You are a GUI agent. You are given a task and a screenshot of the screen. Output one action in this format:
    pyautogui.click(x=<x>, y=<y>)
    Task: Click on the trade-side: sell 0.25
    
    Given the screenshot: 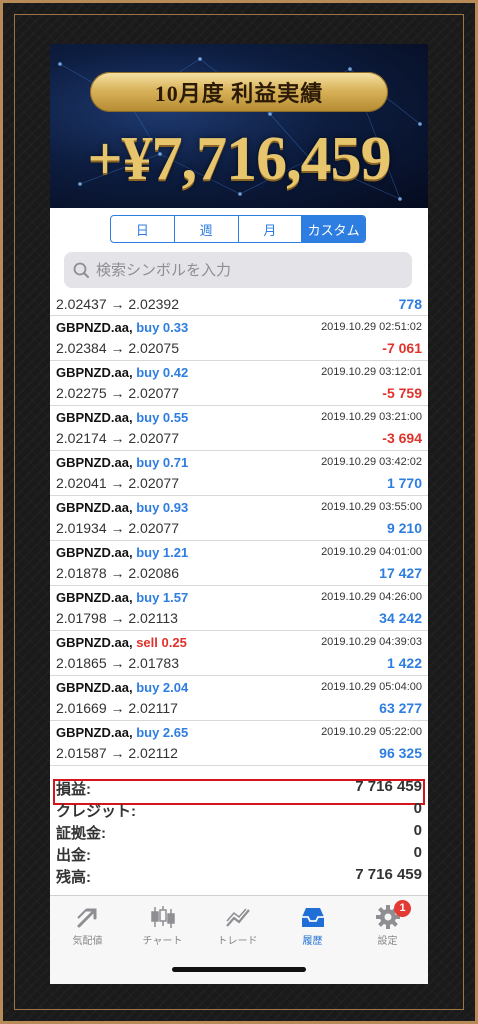 What is the action you would take?
    pyautogui.click(x=161, y=642)
    